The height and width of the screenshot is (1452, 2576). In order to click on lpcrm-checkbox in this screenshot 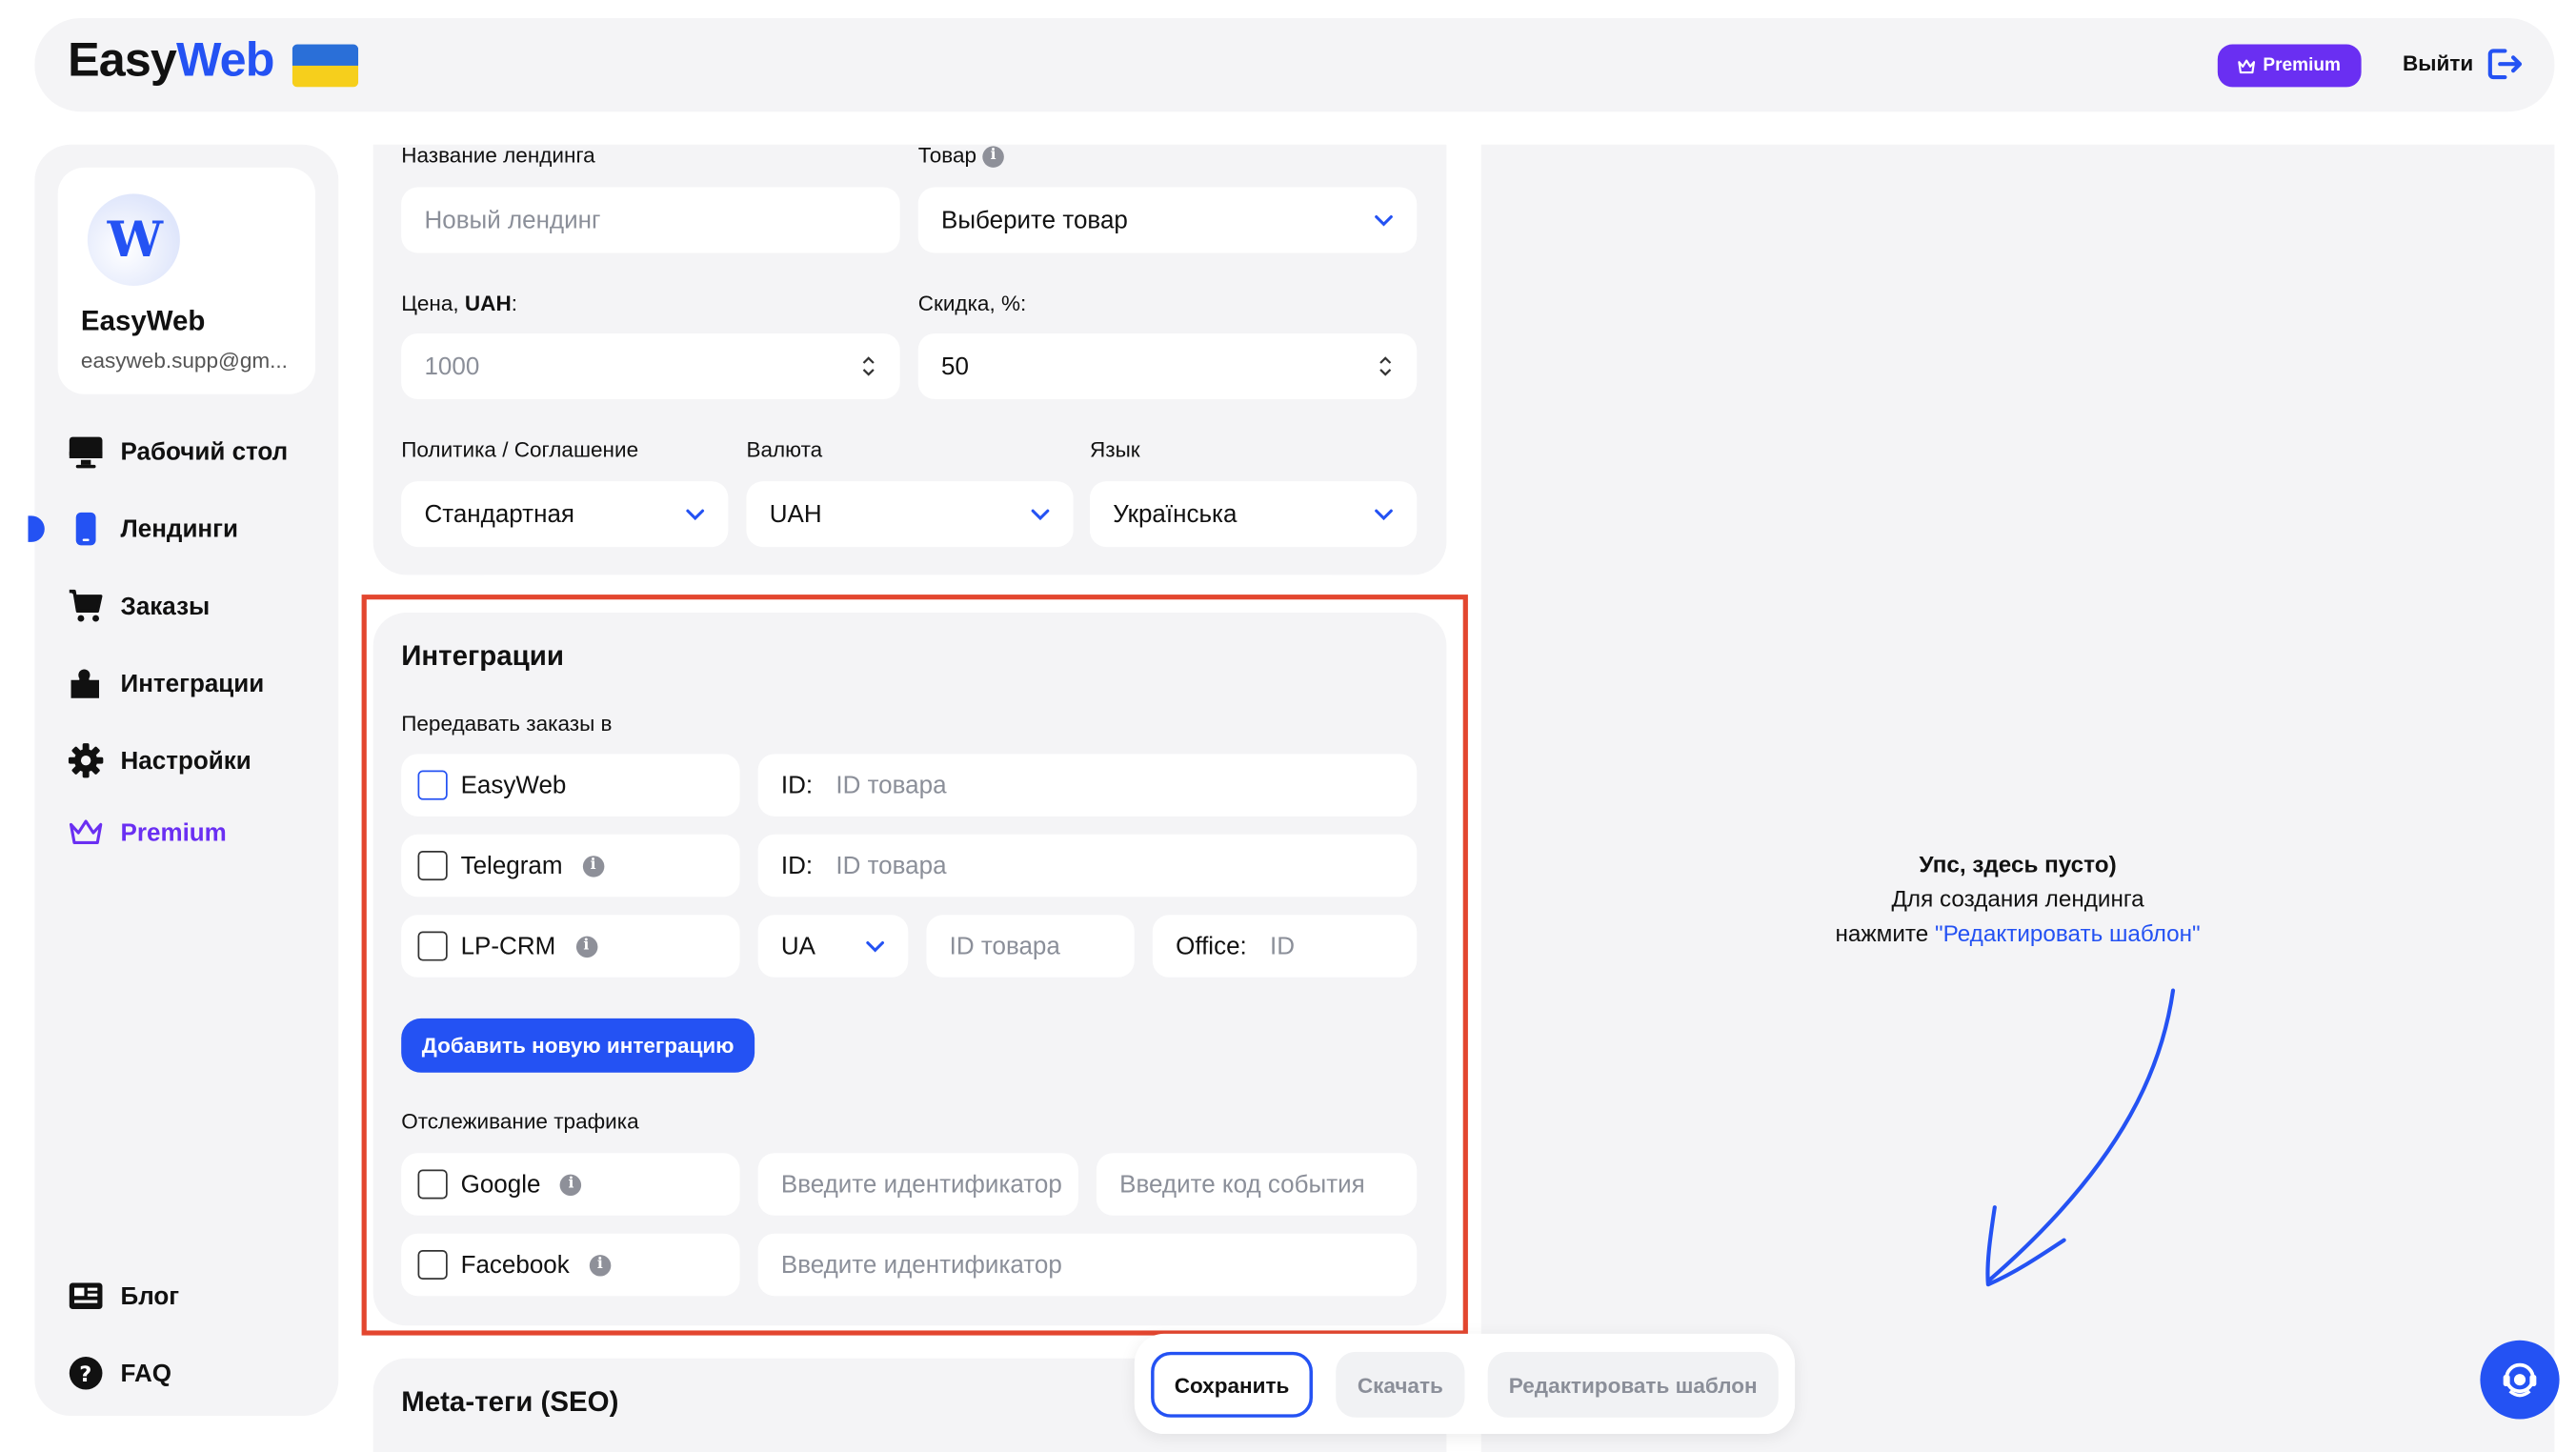, I will do `click(433, 946)`.